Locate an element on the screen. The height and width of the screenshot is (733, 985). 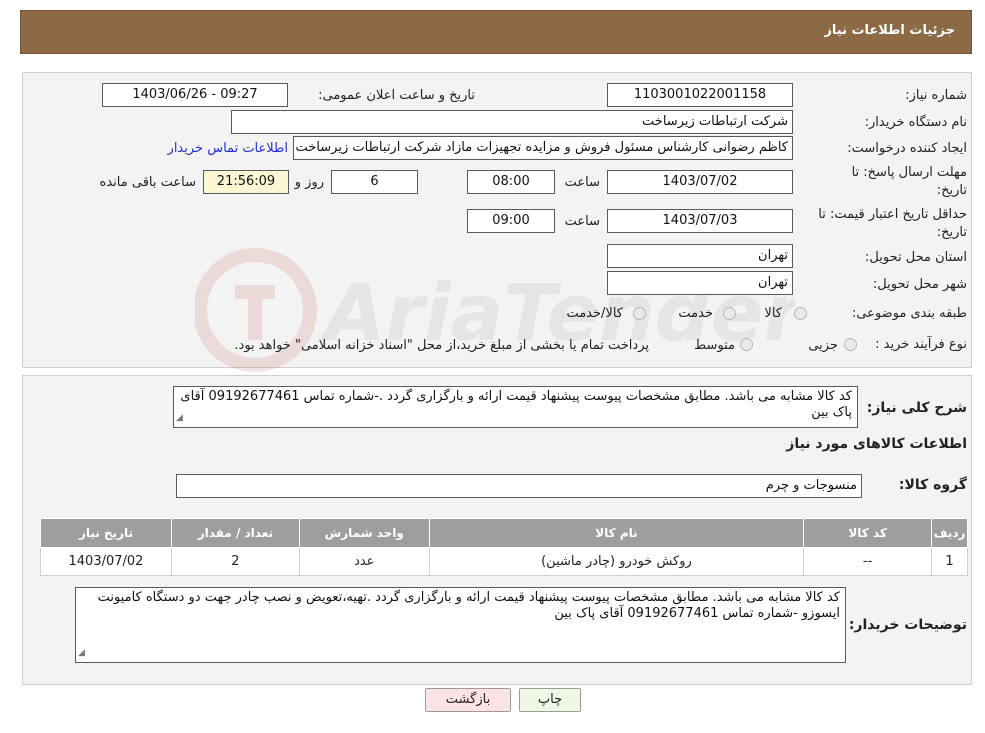
print-button: چاپ is located at coordinates (550, 700).